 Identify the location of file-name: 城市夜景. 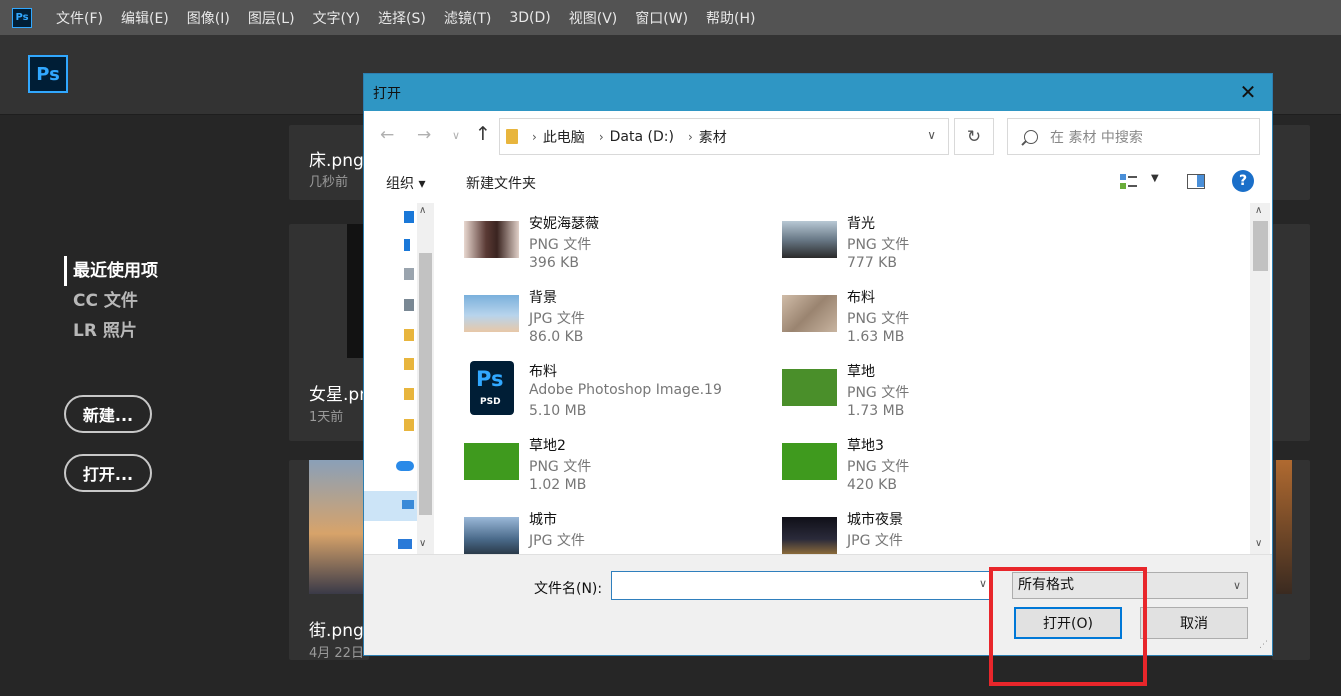
(875, 520).